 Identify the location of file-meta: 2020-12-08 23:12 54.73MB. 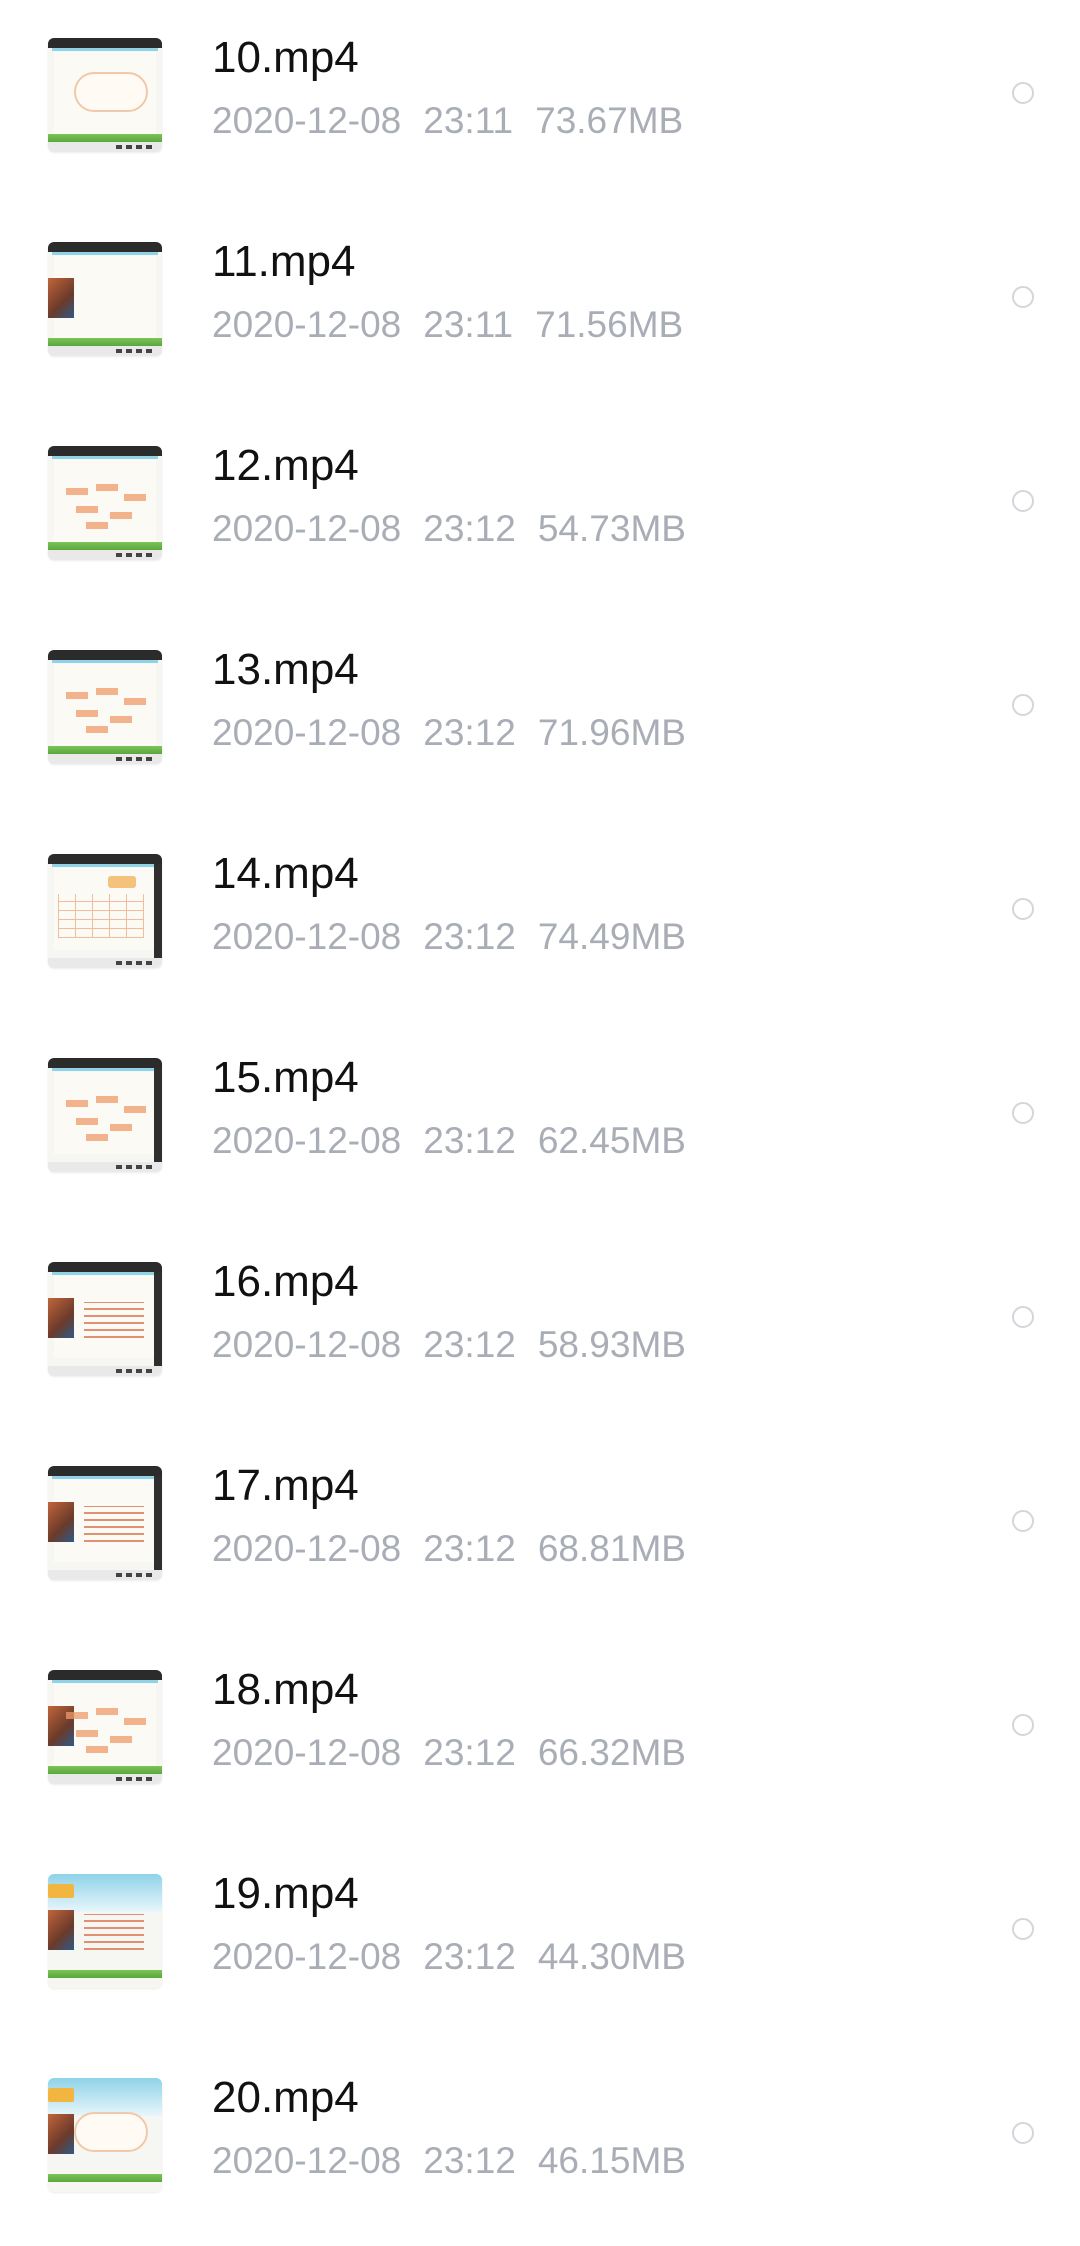
(449, 529).